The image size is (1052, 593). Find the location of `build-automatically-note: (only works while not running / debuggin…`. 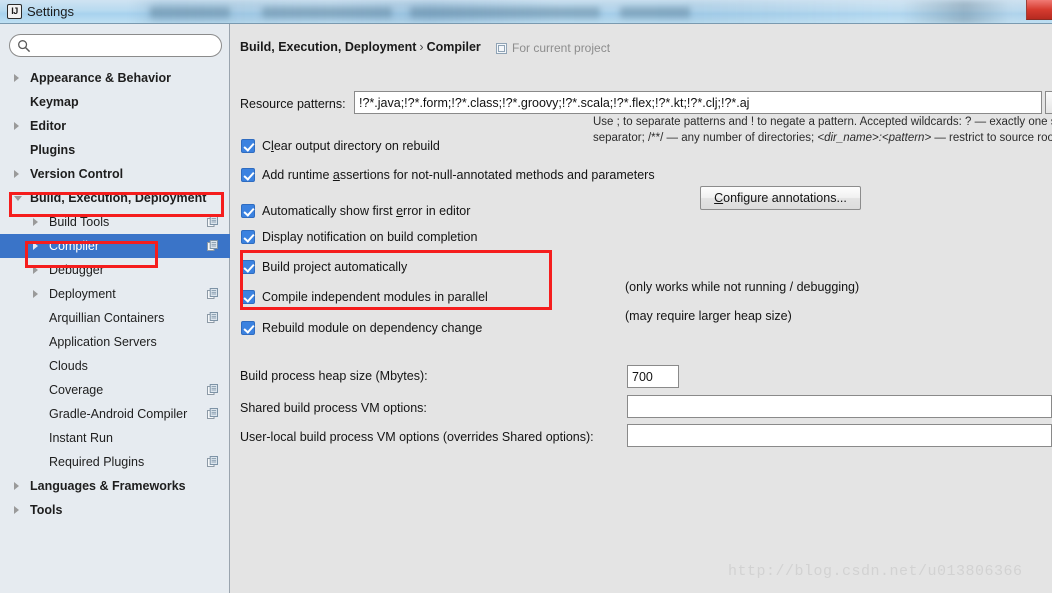

build-automatically-note: (only works while not running / debuggin… is located at coordinates (742, 287).